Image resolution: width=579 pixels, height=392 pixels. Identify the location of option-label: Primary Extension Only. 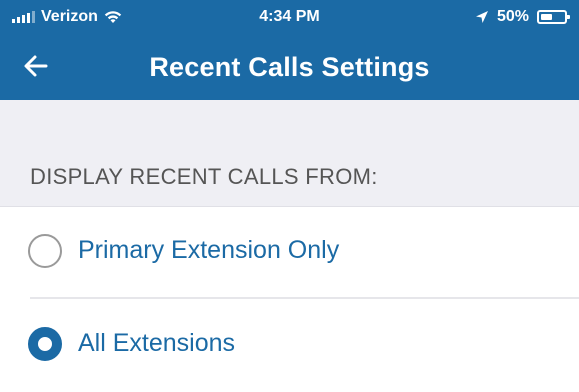
(209, 250).